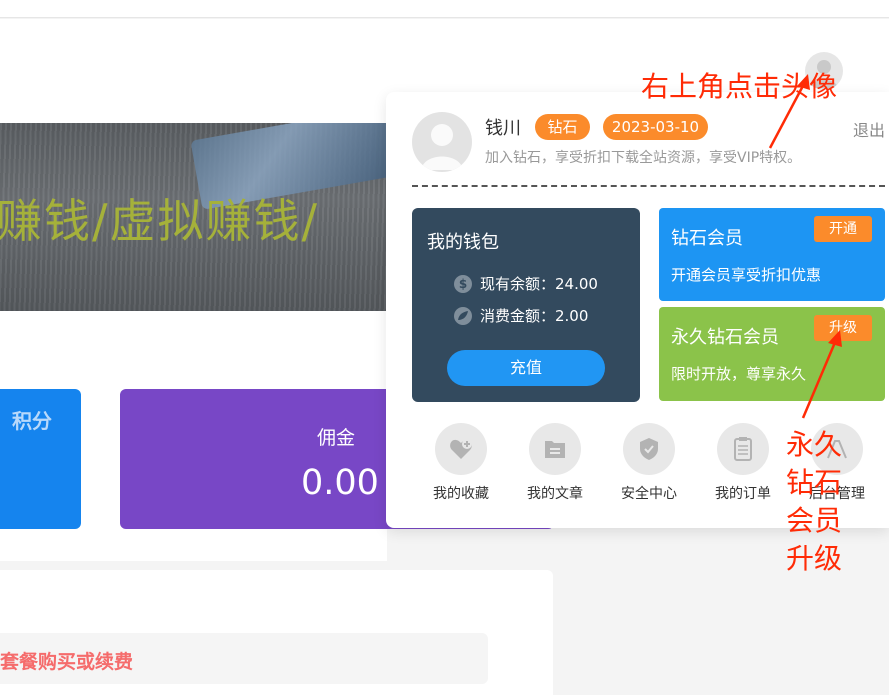 The width and height of the screenshot is (889, 695). Describe the element at coordinates (534, 316) in the screenshot. I see `wallet-spent: 消费金额：2.00` at that location.